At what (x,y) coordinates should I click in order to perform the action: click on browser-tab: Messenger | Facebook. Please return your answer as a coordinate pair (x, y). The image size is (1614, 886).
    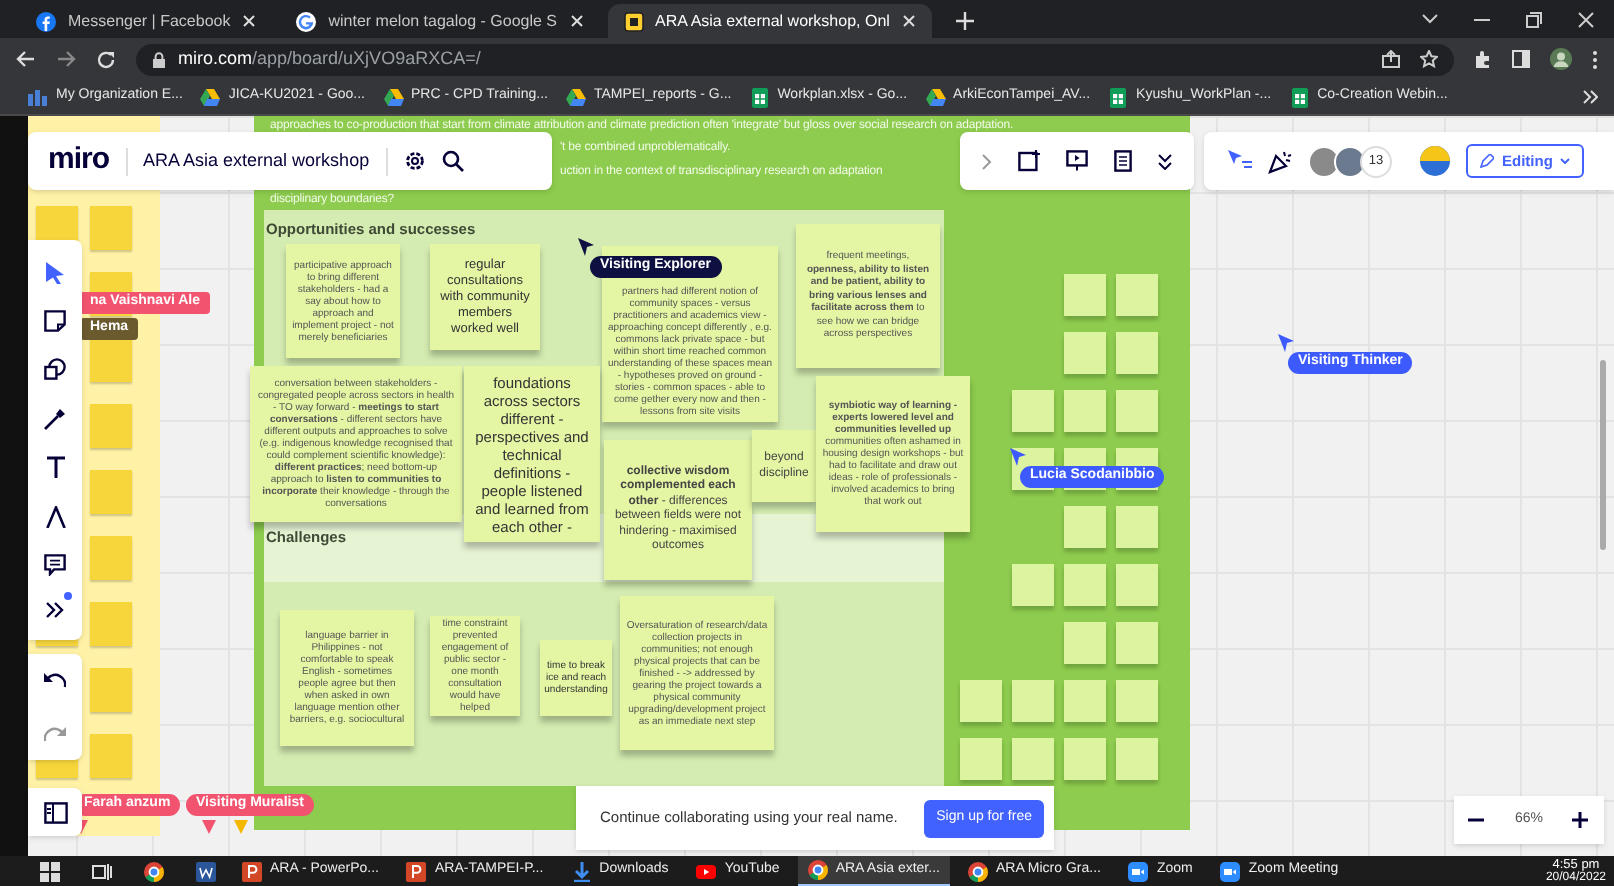
    Looking at the image, I should click on (146, 21).